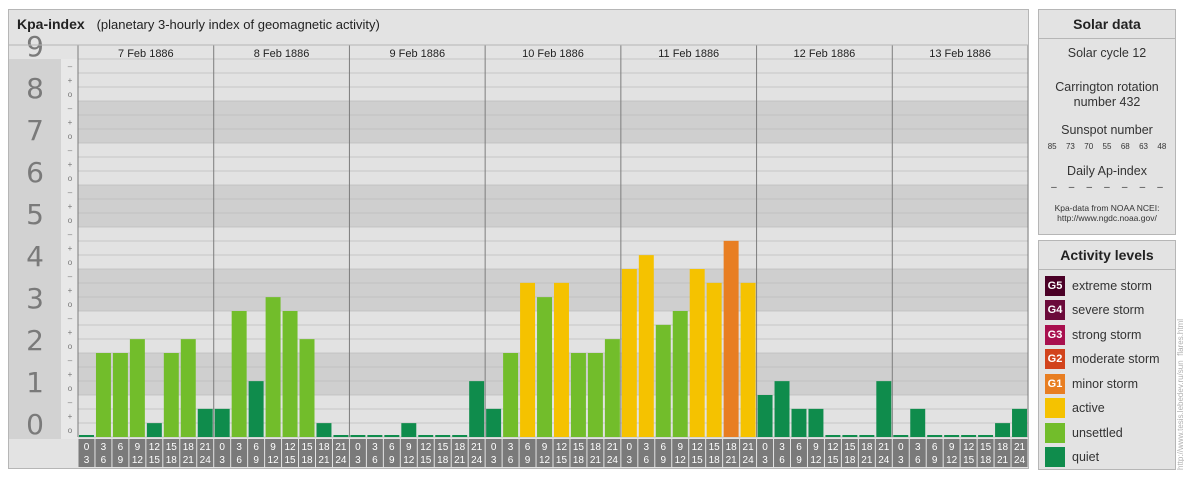  I want to click on interval-end-label: 6, so click(782, 460).